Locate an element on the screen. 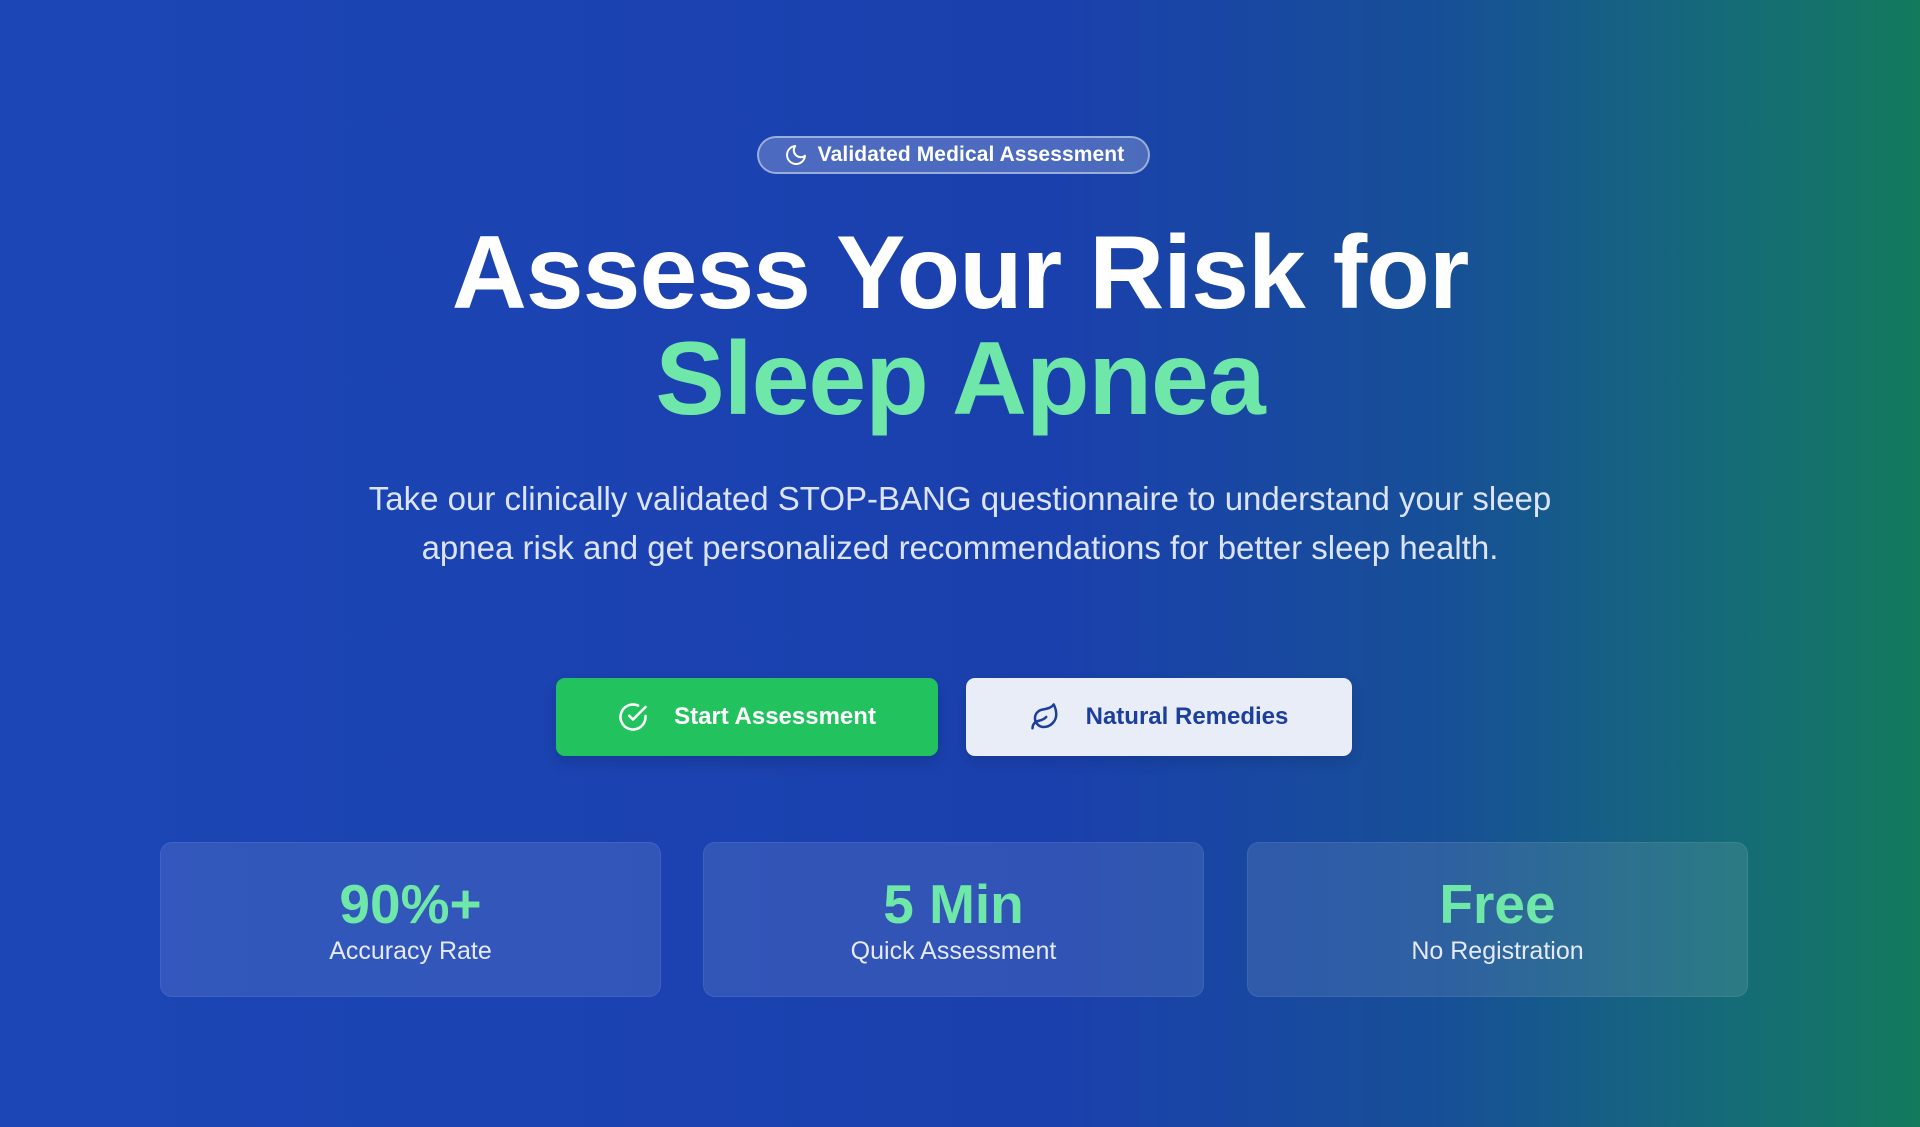 This screenshot has height=1127, width=1920. stat-value: 5 Min is located at coordinates (953, 904).